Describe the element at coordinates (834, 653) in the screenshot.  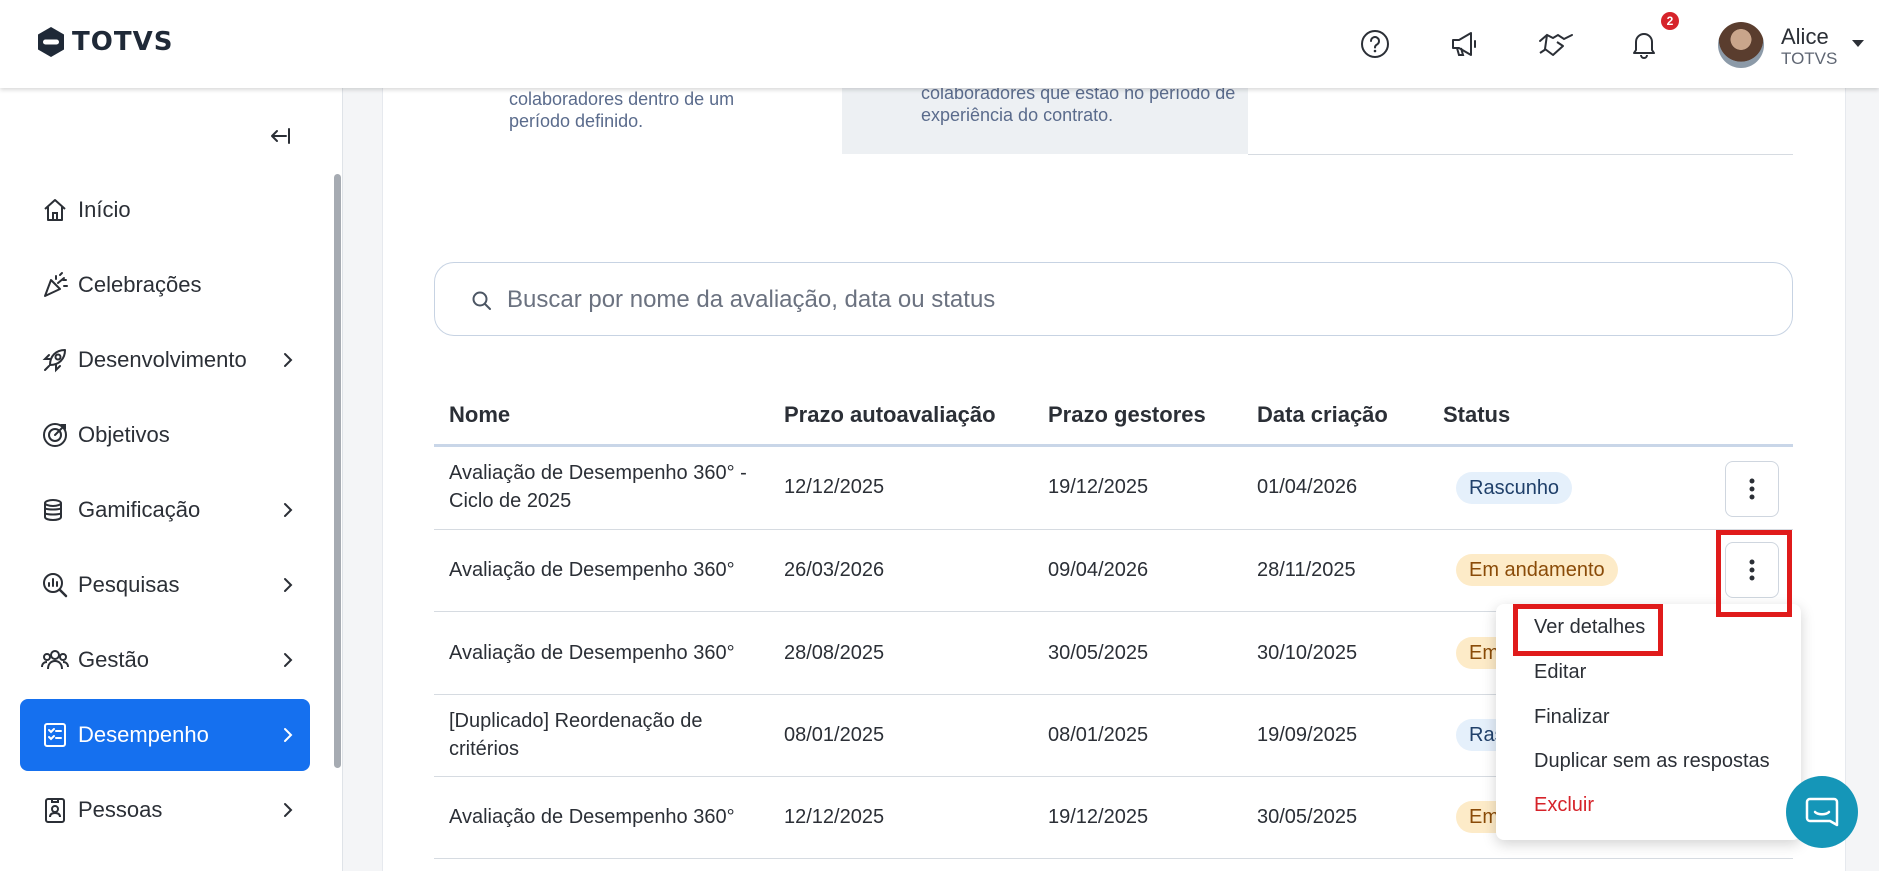
I see `table-row-self-deadline: 28/08/2025` at that location.